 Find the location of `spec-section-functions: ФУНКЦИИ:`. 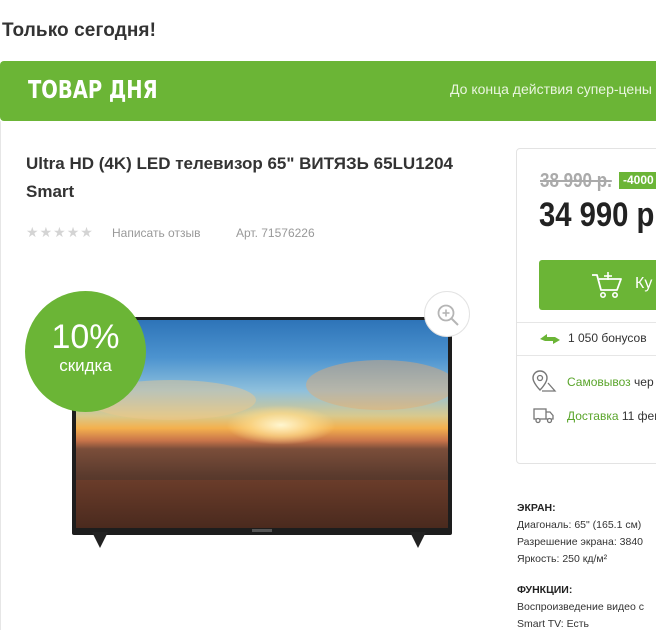

spec-section-functions: ФУНКЦИИ: is located at coordinates (545, 590).